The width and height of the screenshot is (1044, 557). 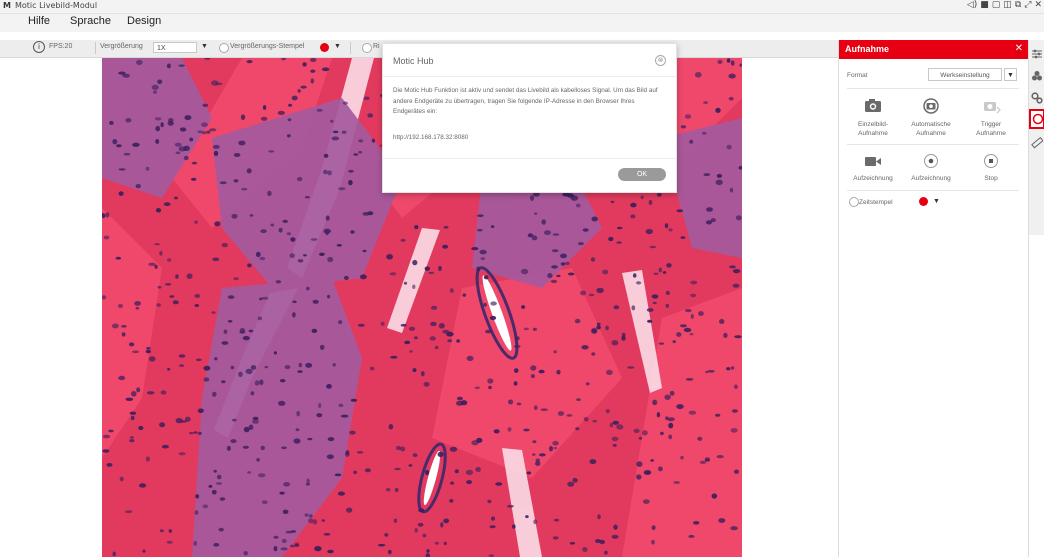 I want to click on menu-sprache: Sprache, so click(x=90, y=21).